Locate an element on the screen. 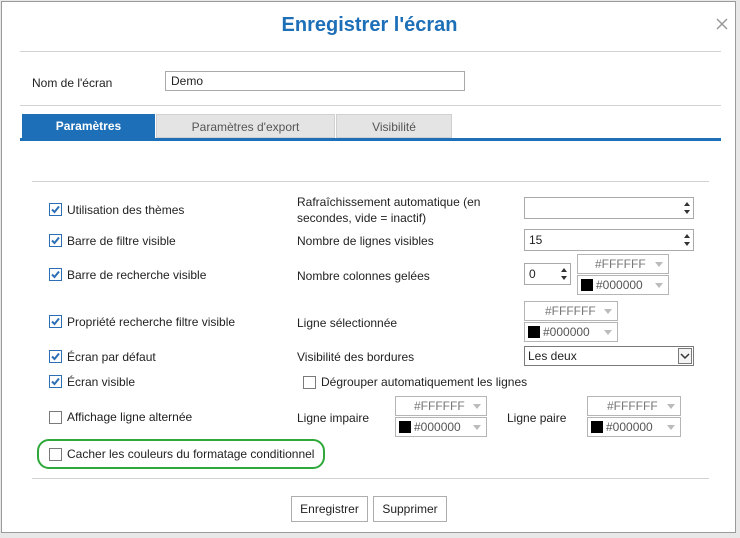 This screenshot has width=740, height=538. selected-row-label: Ligne sélectionnée is located at coordinates (347, 323).